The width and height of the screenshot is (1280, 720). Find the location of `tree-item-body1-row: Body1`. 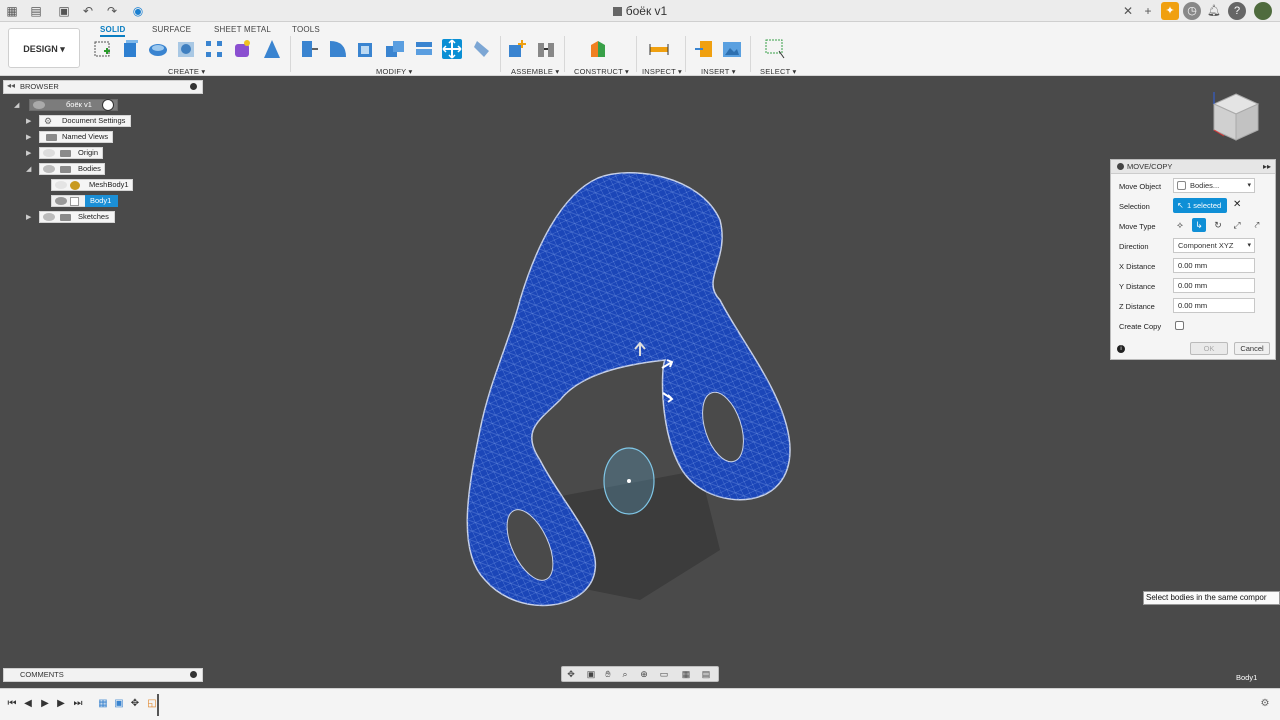

tree-item-body1-row: Body1 is located at coordinates (84, 201).